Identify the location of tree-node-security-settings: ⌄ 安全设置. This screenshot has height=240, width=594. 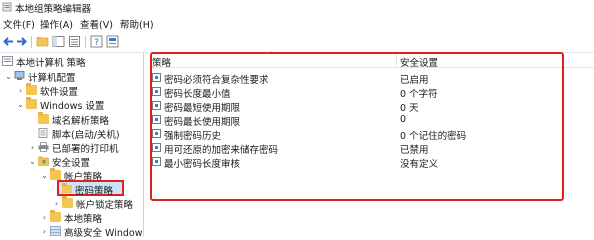
(85, 162).